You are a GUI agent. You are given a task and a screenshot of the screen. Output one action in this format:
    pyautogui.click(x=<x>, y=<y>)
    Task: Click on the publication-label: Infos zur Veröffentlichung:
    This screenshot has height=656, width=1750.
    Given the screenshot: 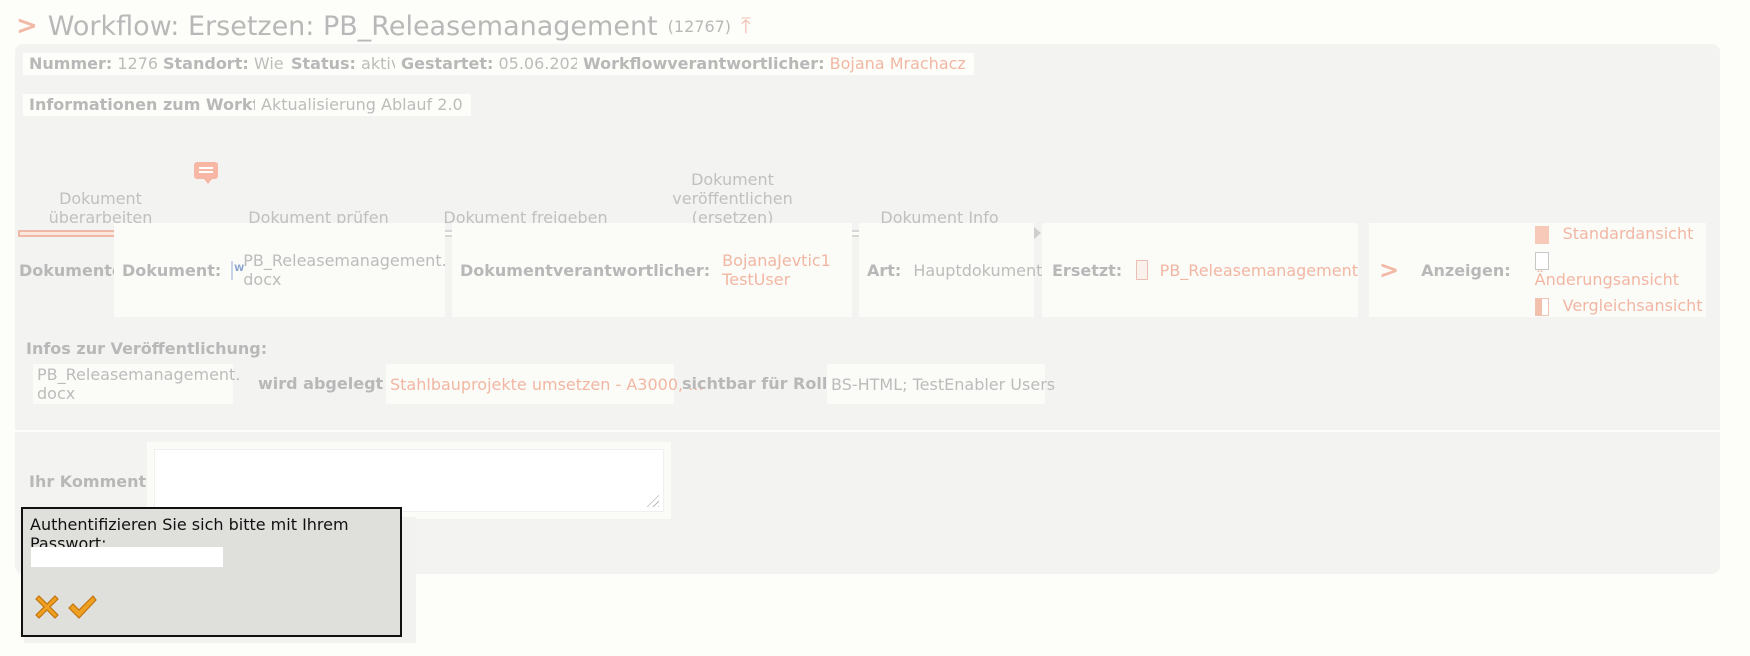 What is the action you would take?
    pyautogui.click(x=147, y=348)
    